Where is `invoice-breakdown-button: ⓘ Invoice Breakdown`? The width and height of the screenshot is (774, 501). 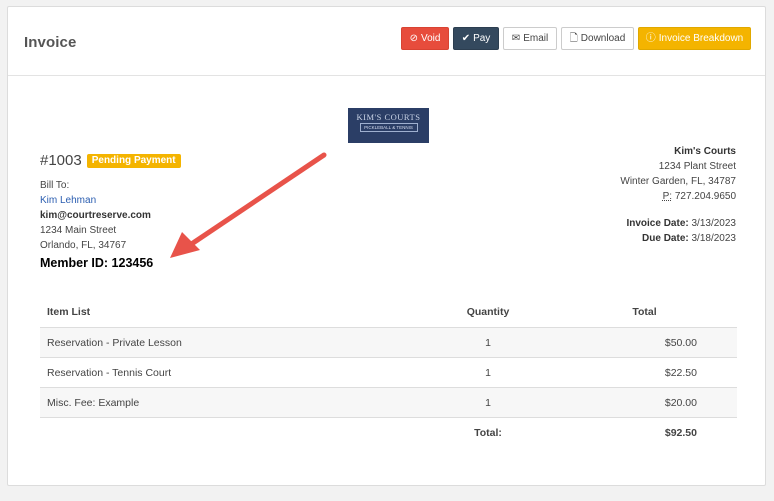
invoice-breakdown-button: ⓘ Invoice Breakdown is located at coordinates (694, 38).